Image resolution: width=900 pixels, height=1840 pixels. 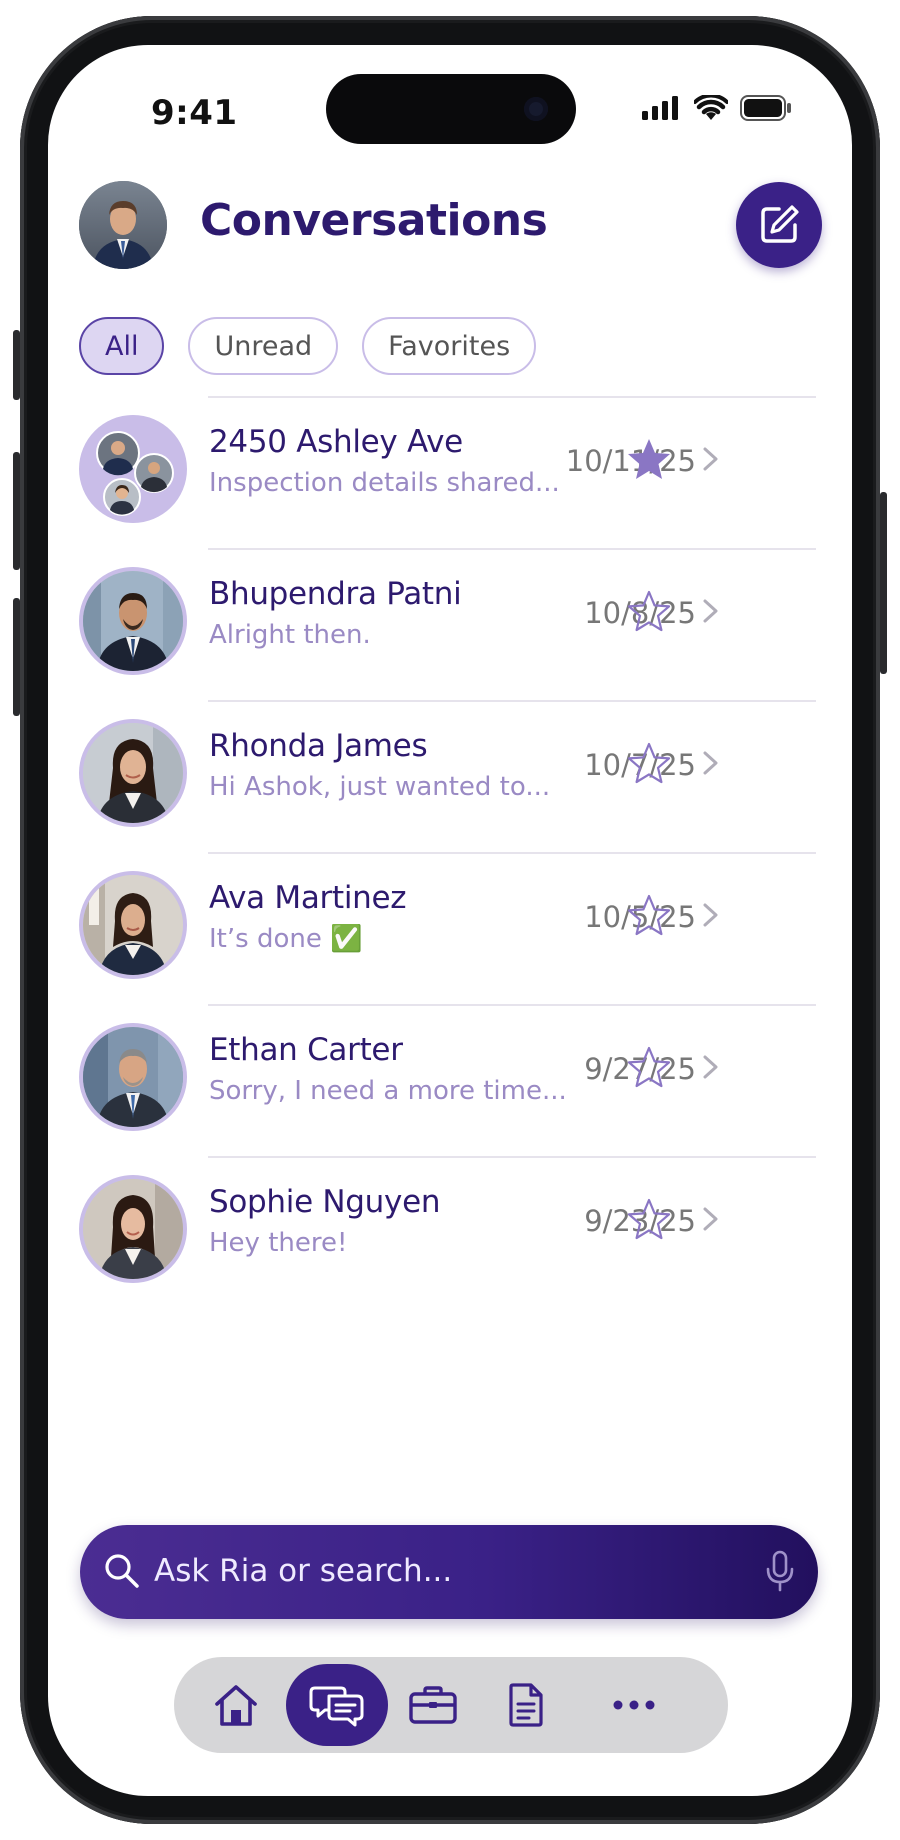 I want to click on signal-icon, so click(x=660, y=108).